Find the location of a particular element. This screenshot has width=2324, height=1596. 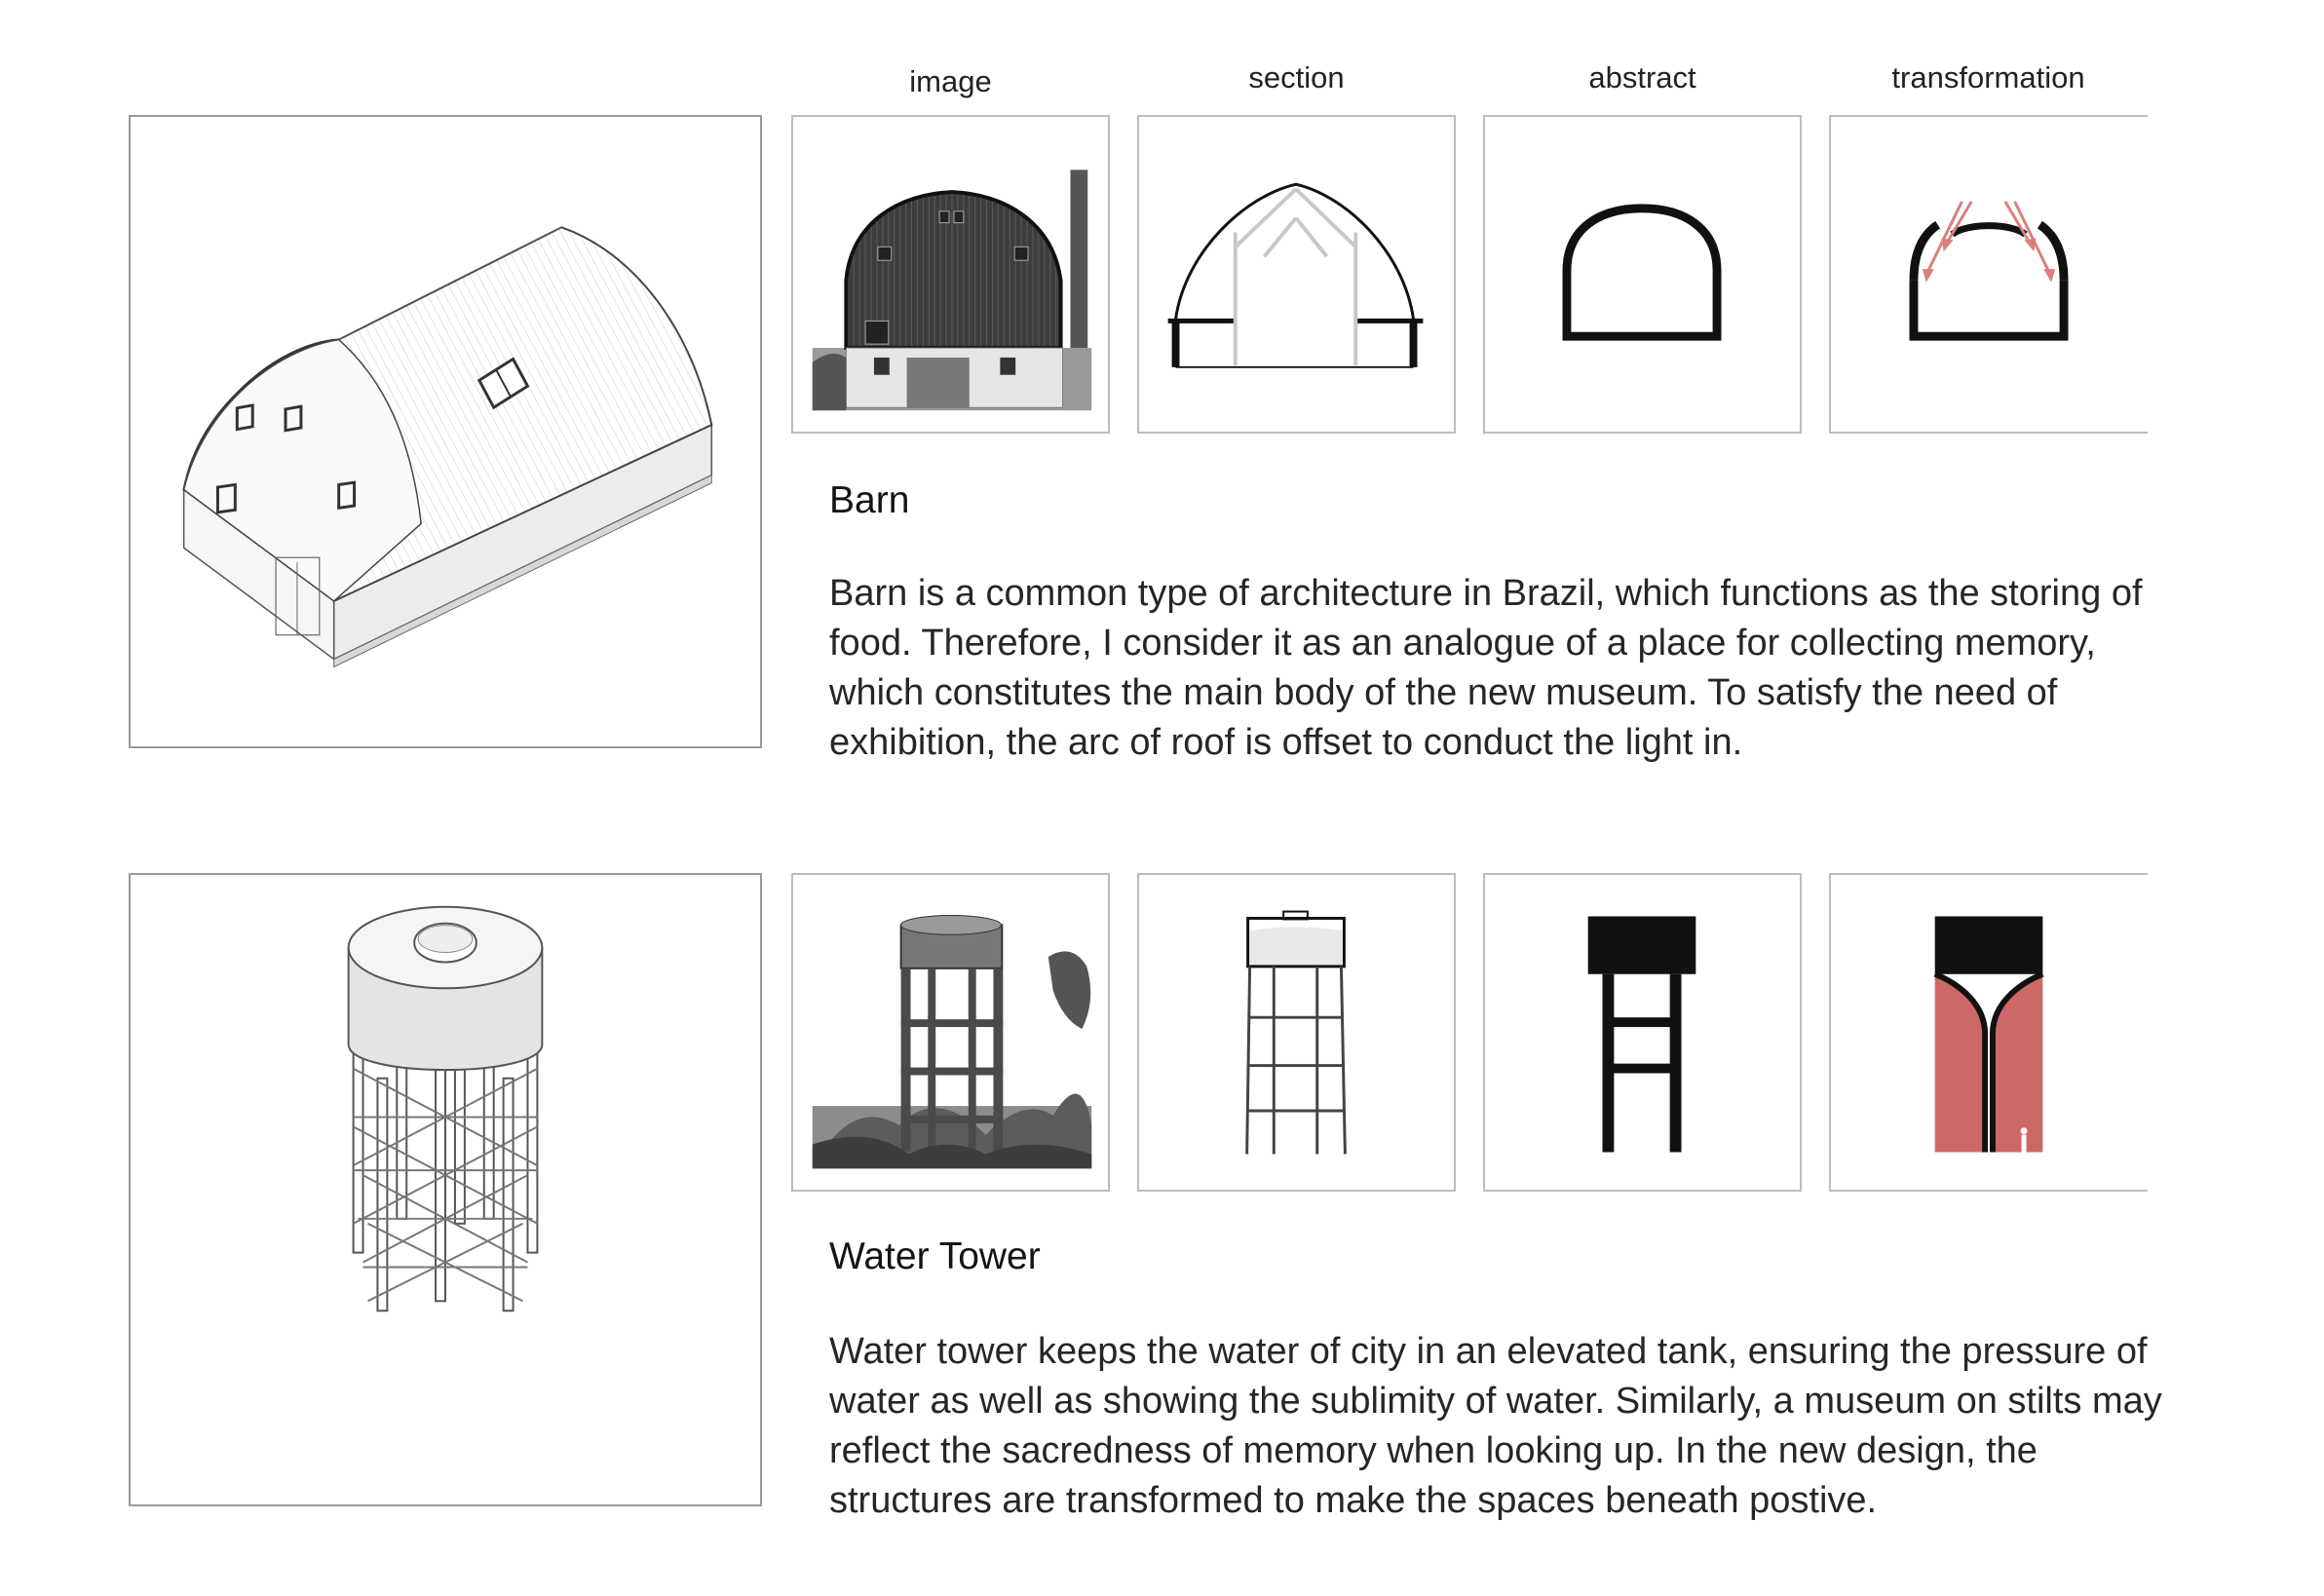

barn-axonometric is located at coordinates (446, 432).